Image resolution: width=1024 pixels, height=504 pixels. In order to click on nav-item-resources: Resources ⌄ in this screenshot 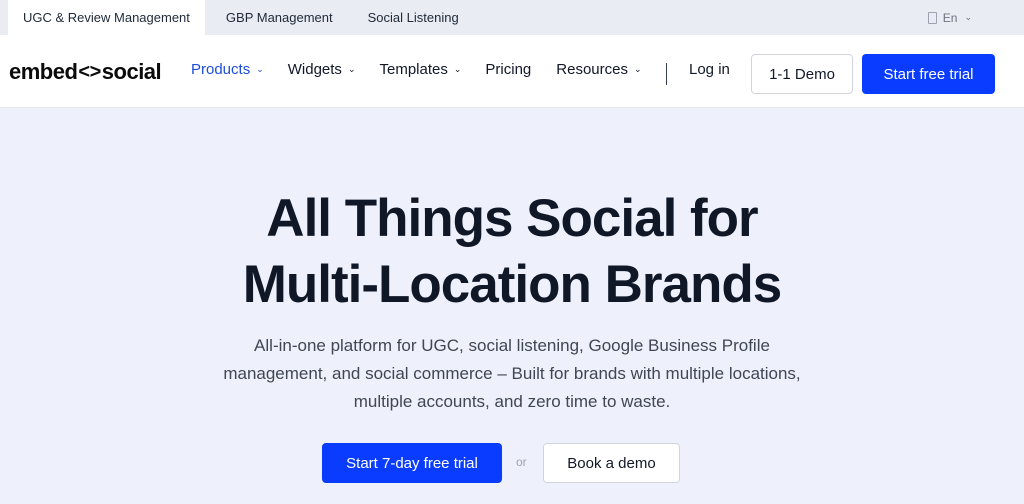, I will do `click(598, 69)`.